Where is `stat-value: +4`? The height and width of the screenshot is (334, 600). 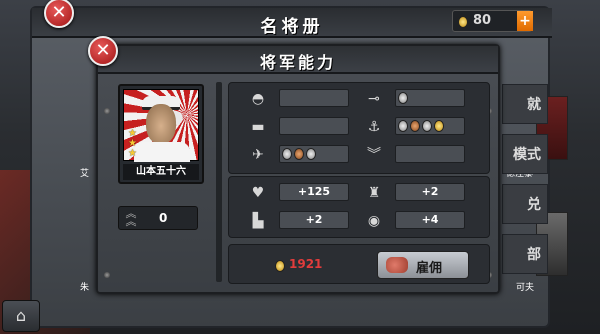 stat-value: +4 is located at coordinates (430, 220).